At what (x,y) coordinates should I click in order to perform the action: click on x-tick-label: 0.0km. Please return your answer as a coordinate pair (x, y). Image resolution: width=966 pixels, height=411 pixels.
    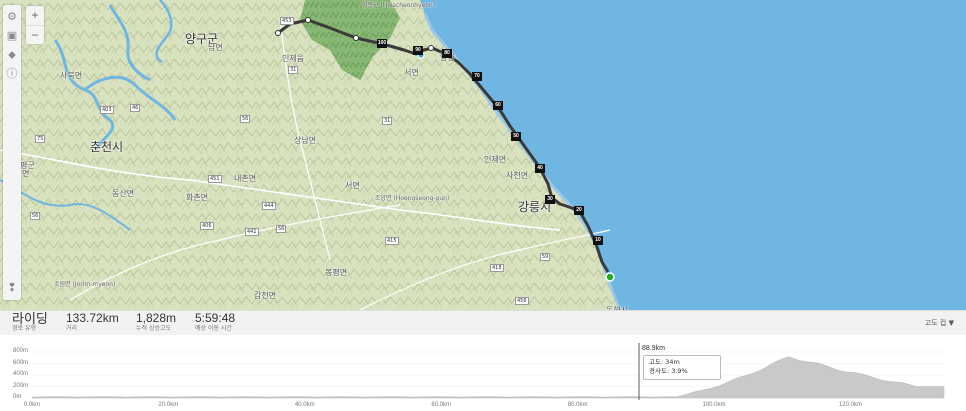
    Looking at the image, I should click on (32, 405).